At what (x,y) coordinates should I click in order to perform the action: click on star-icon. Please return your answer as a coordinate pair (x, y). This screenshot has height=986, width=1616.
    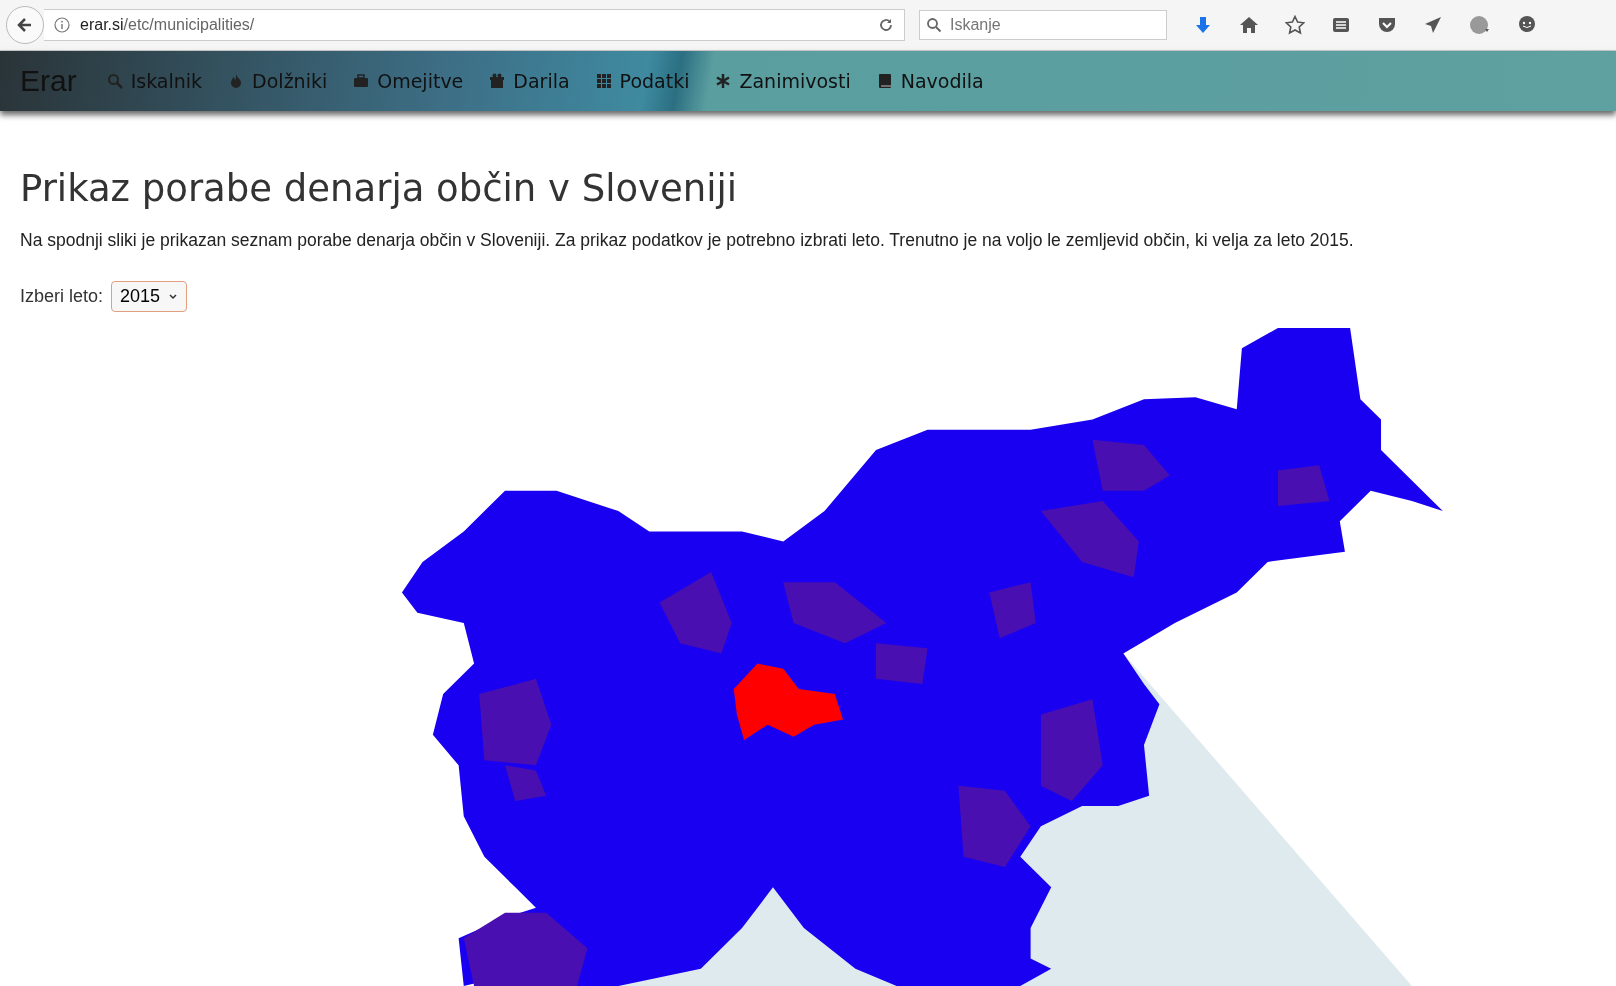
    Looking at the image, I should click on (1295, 25).